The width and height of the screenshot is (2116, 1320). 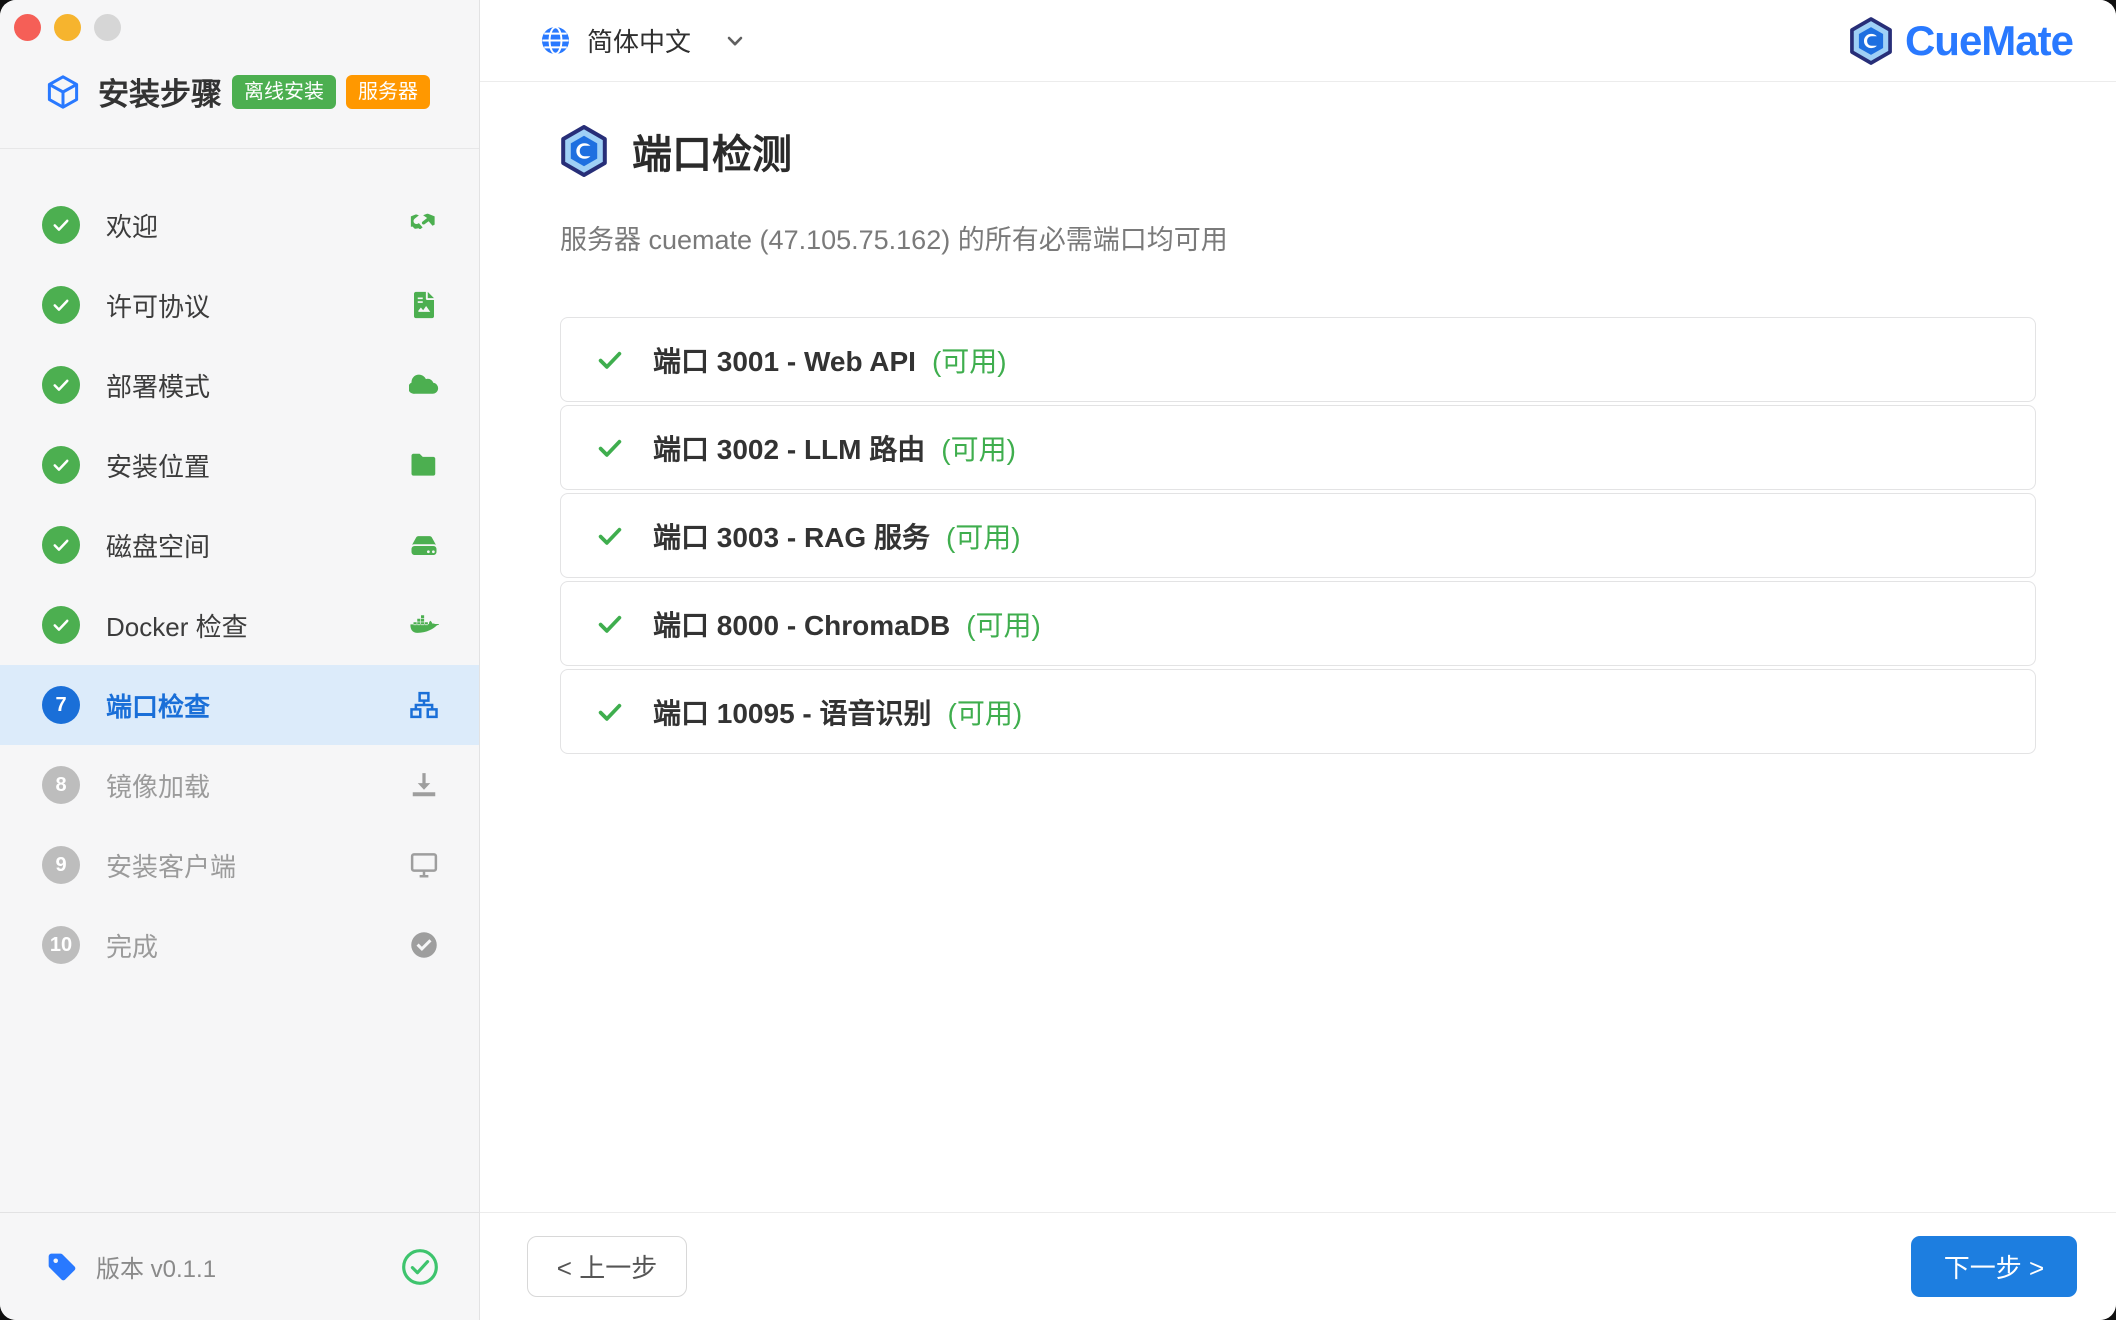 I want to click on sidebar-step-docker-check: Docker 检查, so click(x=239, y=625).